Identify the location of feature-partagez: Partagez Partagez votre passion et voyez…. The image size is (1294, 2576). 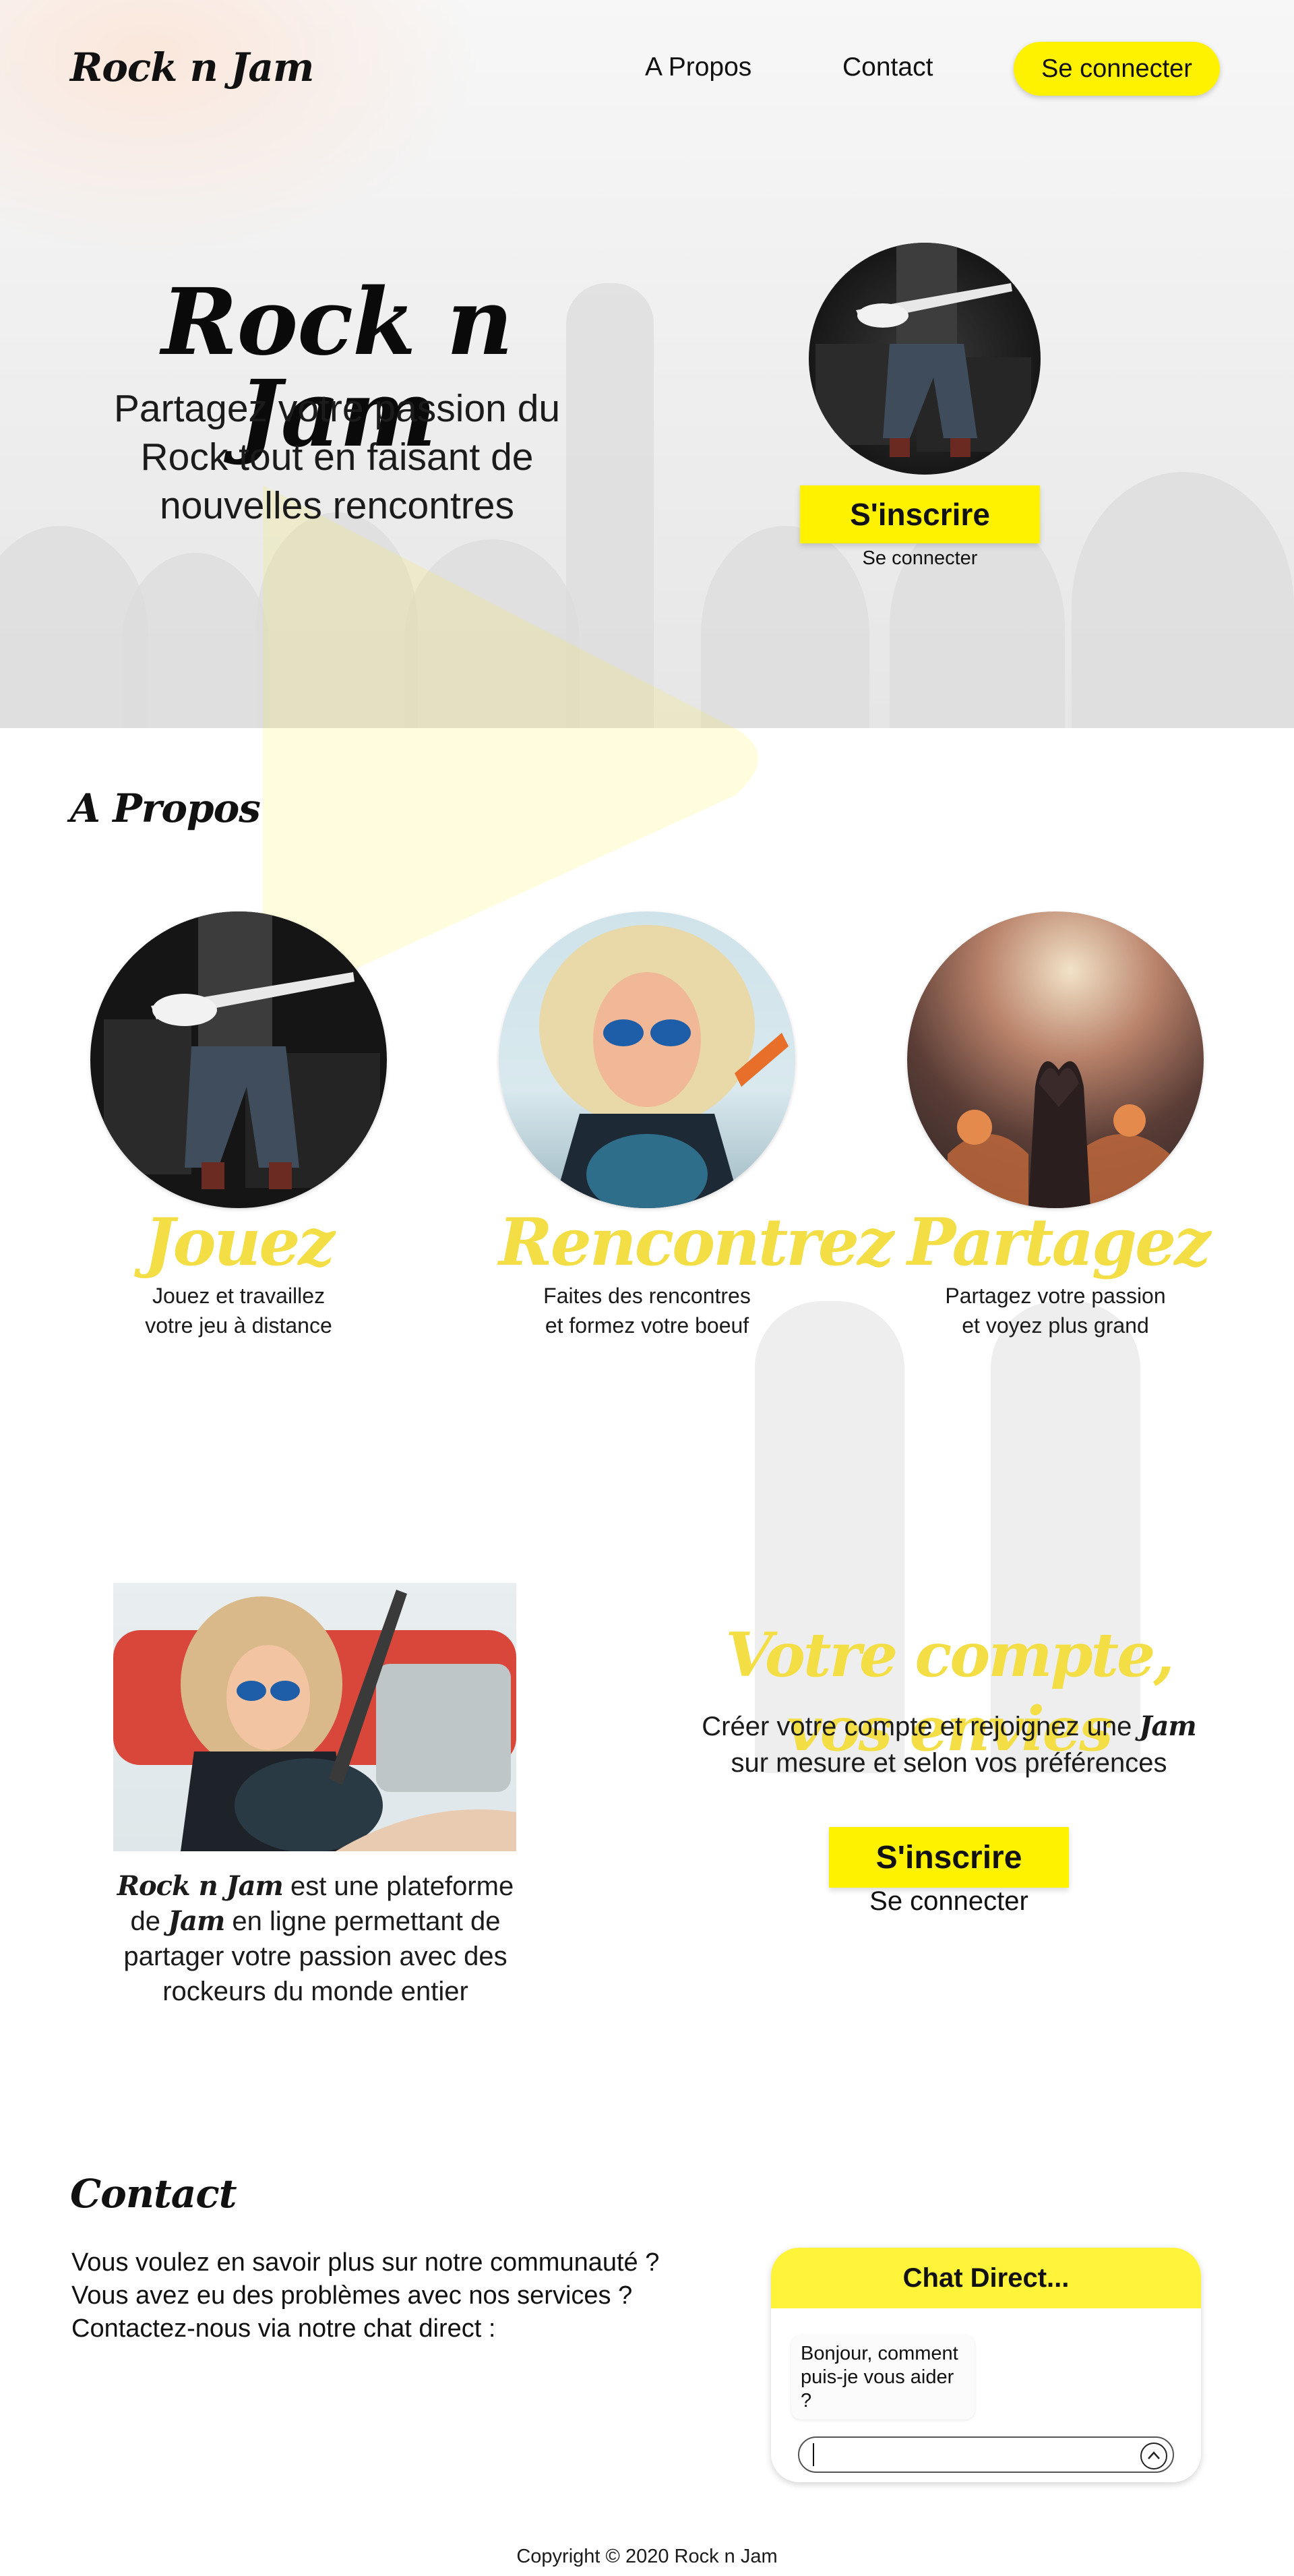
(1059, 1125).